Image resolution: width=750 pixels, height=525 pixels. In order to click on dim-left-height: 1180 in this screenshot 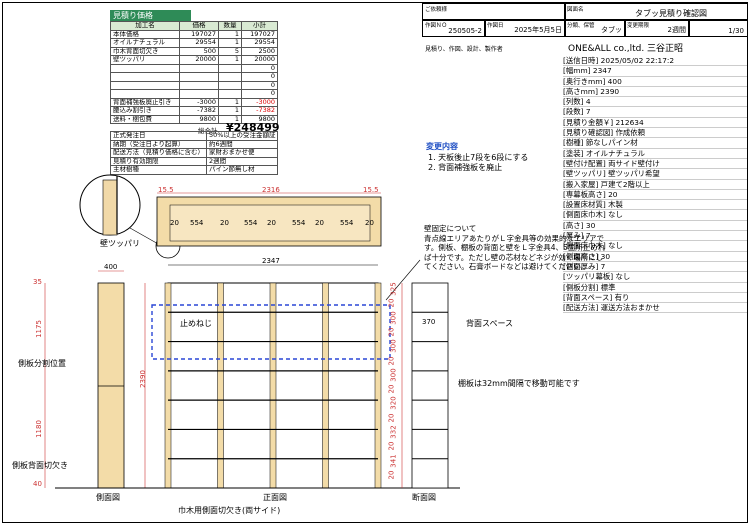, I will do `click(38, 429)`.